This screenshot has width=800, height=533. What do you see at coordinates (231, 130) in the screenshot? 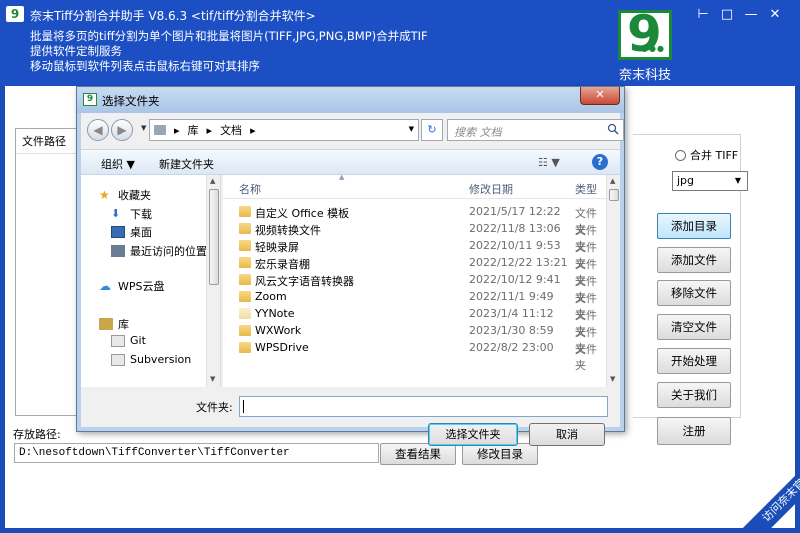
I see `breadcrumb-documents: 文档` at bounding box center [231, 130].